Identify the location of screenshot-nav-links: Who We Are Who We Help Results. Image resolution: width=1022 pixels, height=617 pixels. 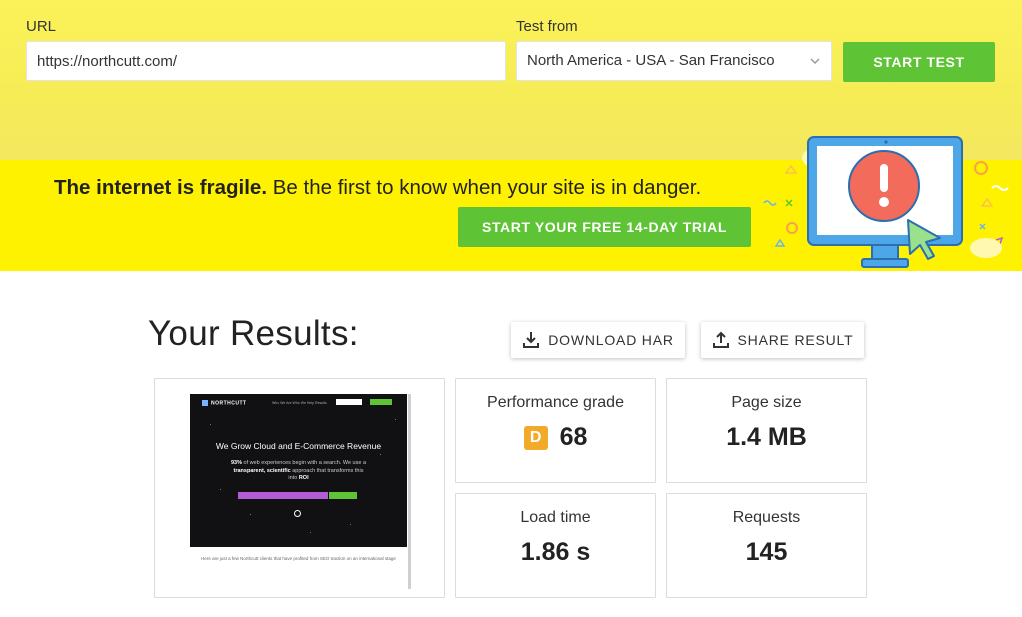
(299, 403).